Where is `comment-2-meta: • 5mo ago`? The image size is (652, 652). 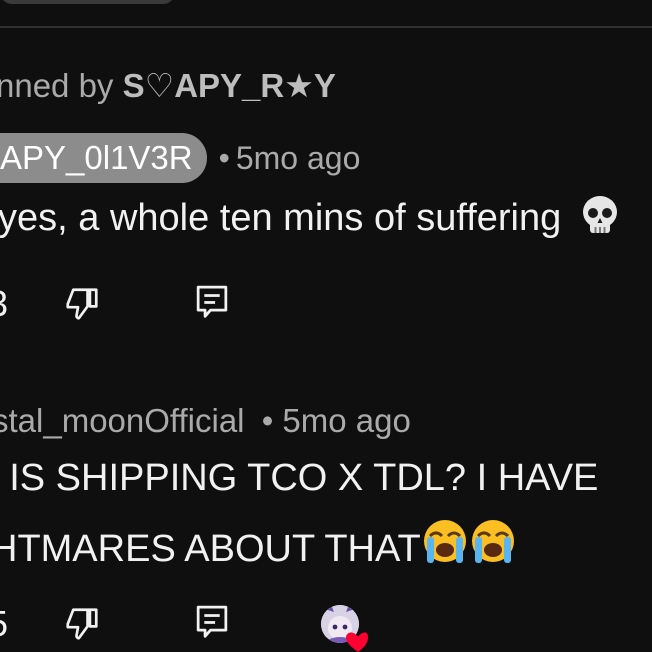
comment-2-meta: • 5mo ago is located at coordinates (336, 420).